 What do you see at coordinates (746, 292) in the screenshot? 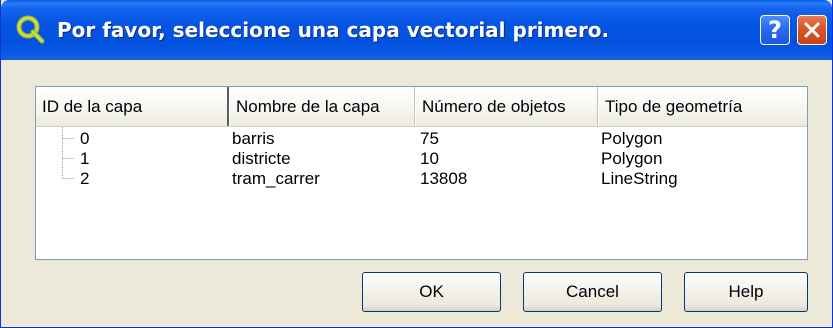
I see `help-button: Help` at bounding box center [746, 292].